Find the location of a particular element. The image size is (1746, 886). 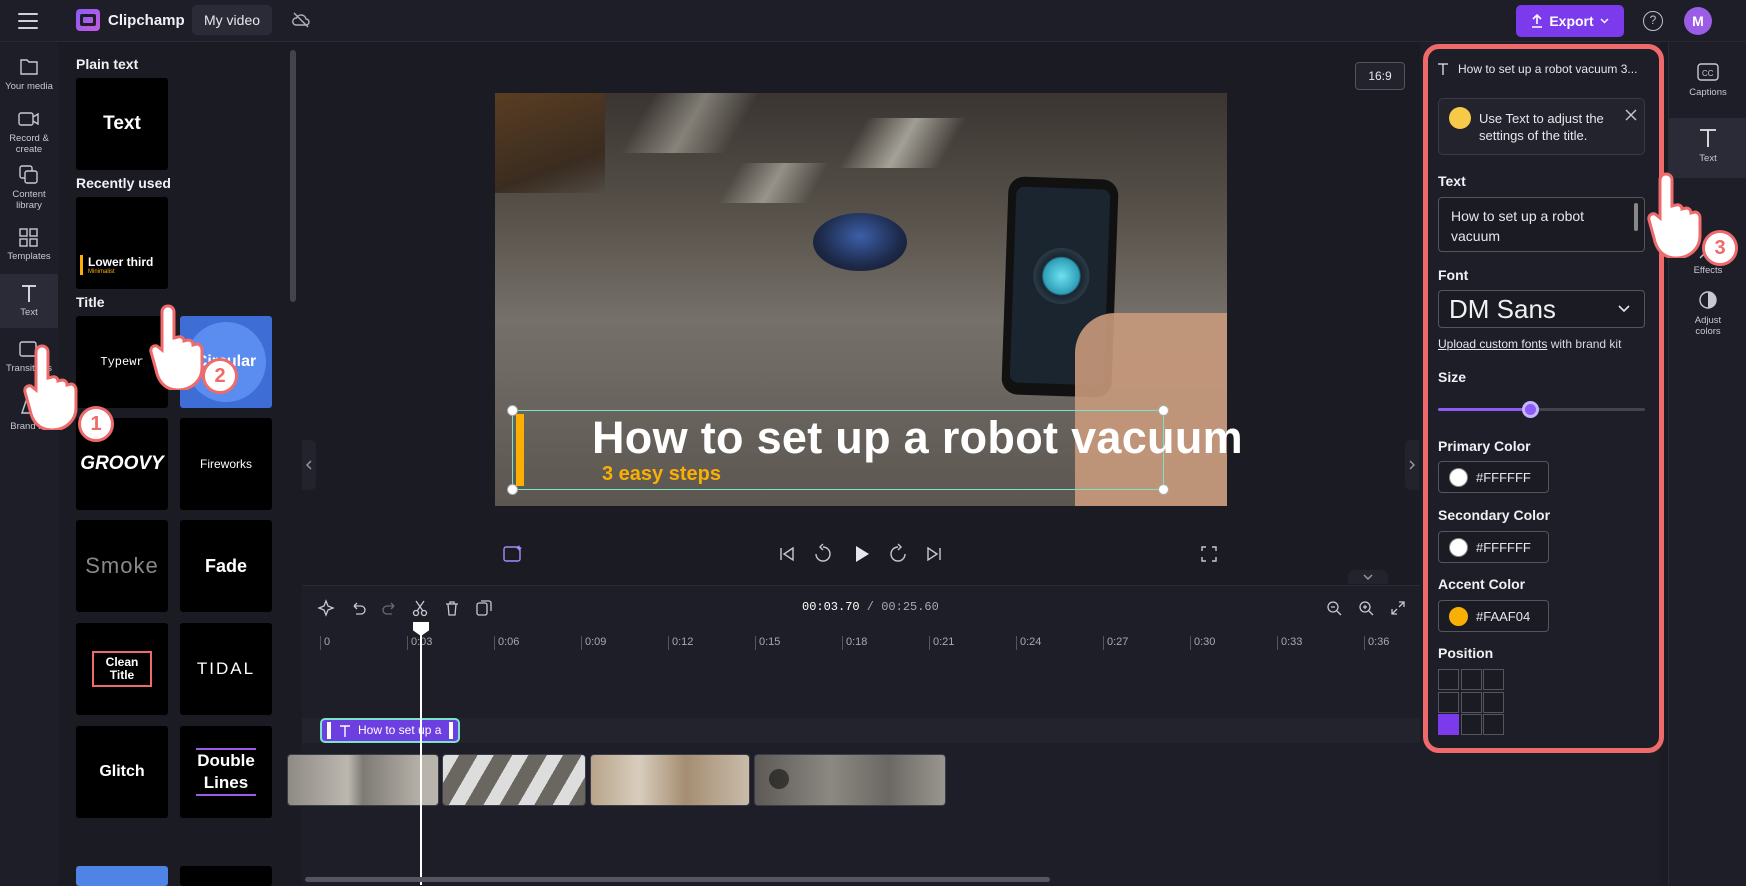

double-lines-label: Double Lines is located at coordinates (226, 772).